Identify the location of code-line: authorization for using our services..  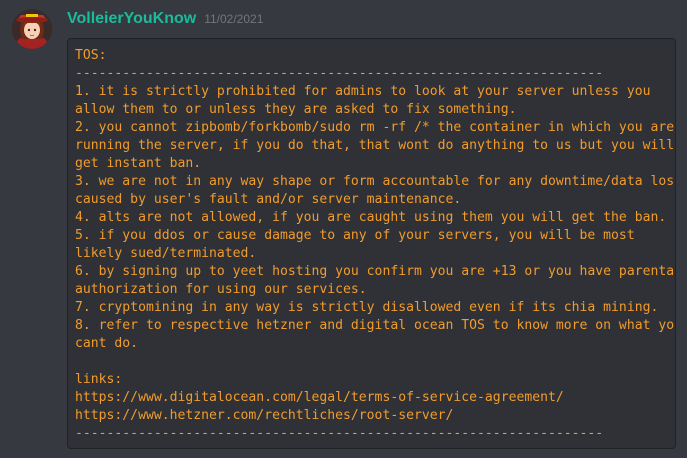
(221, 289).